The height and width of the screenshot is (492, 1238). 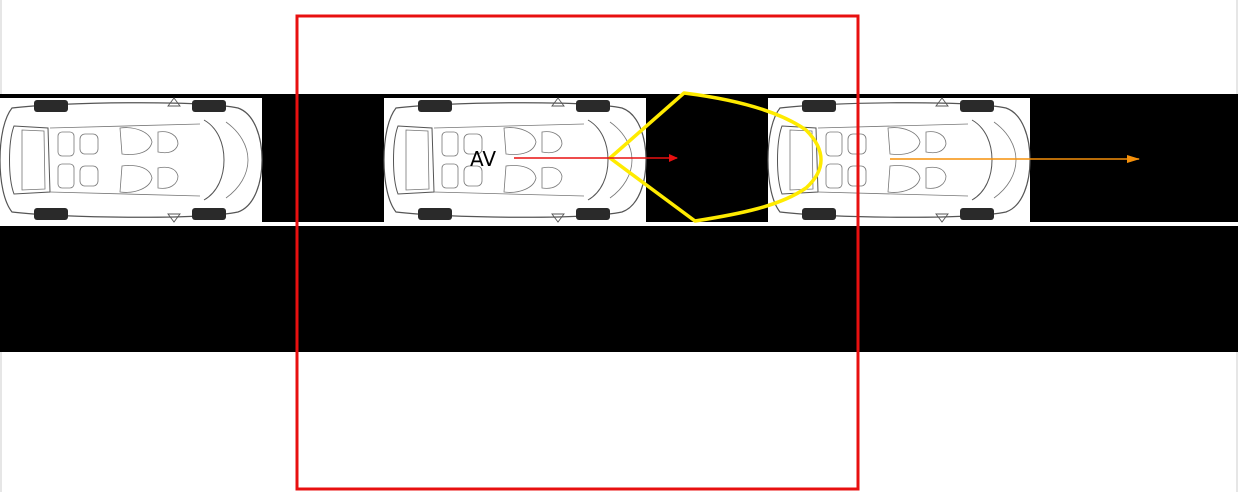 What do you see at coordinates (515, 160) in the screenshot?
I see `ego-car` at bounding box center [515, 160].